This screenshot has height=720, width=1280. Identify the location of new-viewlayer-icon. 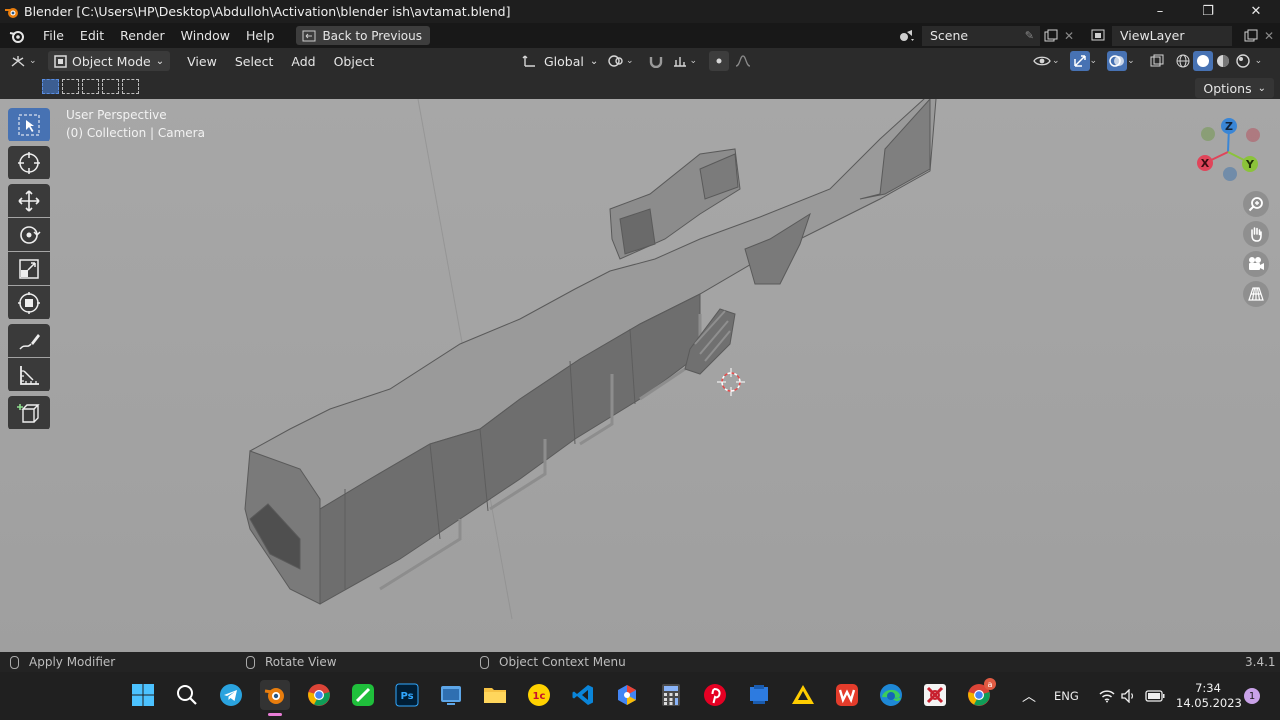
(1251, 36).